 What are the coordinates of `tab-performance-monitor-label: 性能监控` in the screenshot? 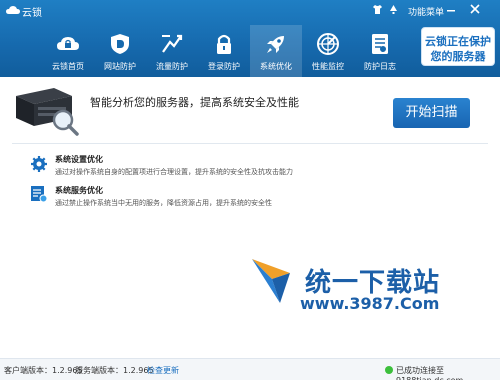 It's located at (328, 66).